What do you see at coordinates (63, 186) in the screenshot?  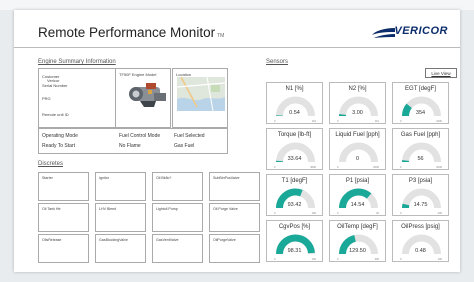 I see `discrete-indicator: Starter` at bounding box center [63, 186].